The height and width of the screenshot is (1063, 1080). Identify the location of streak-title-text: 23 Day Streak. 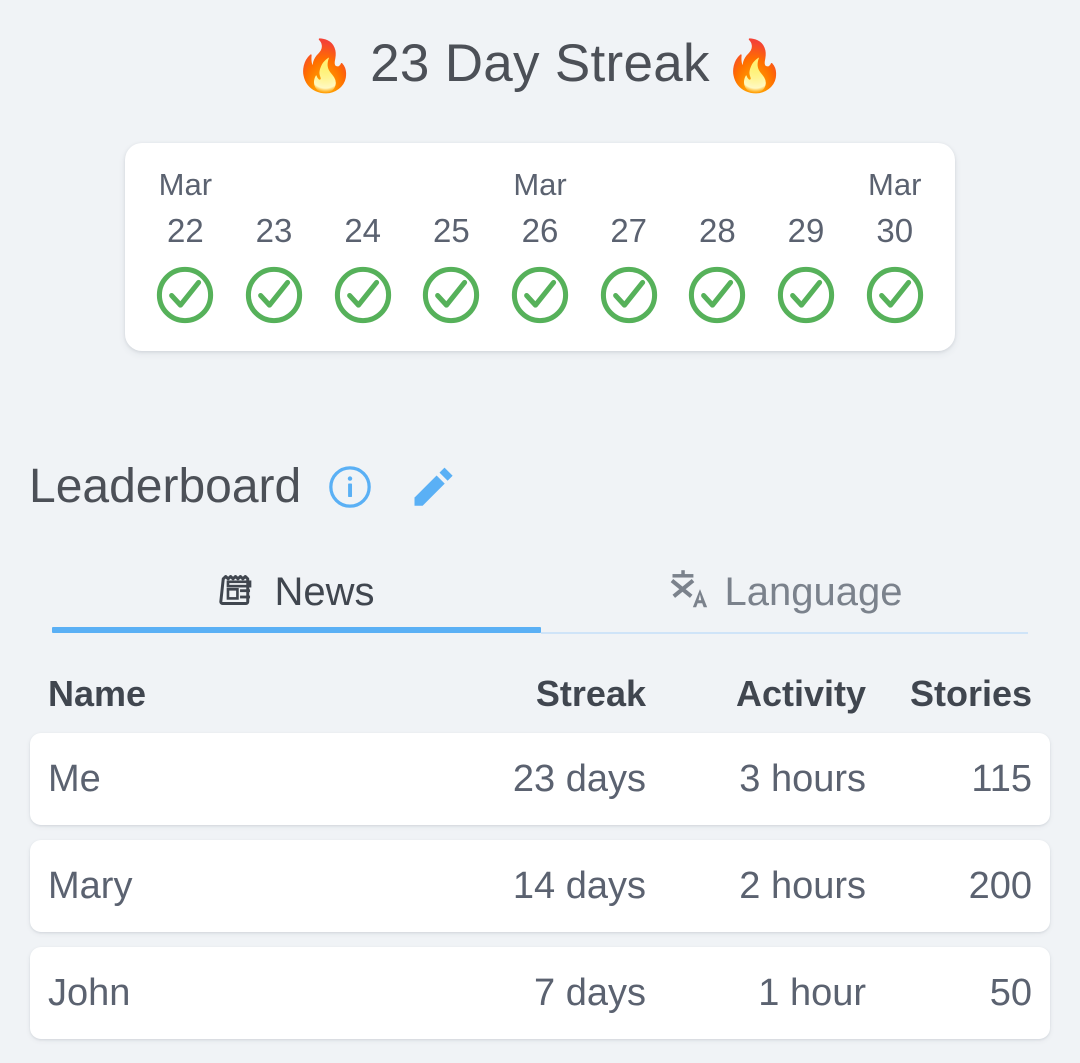
(540, 63).